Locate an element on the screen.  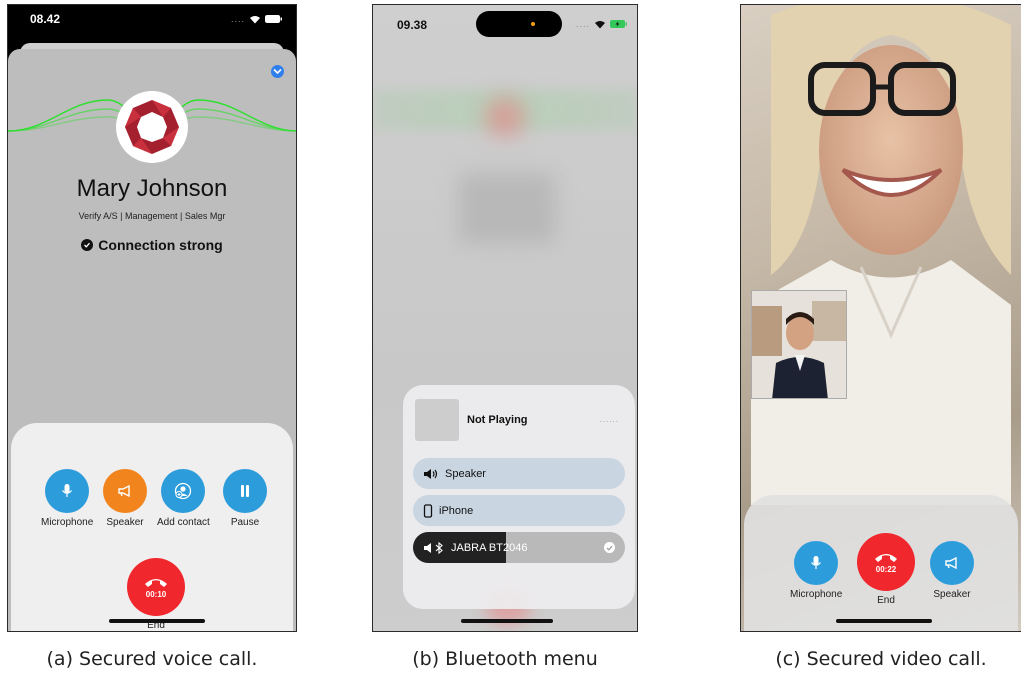
route-jabra: JABRA BT2046 is located at coordinates (519, 547).